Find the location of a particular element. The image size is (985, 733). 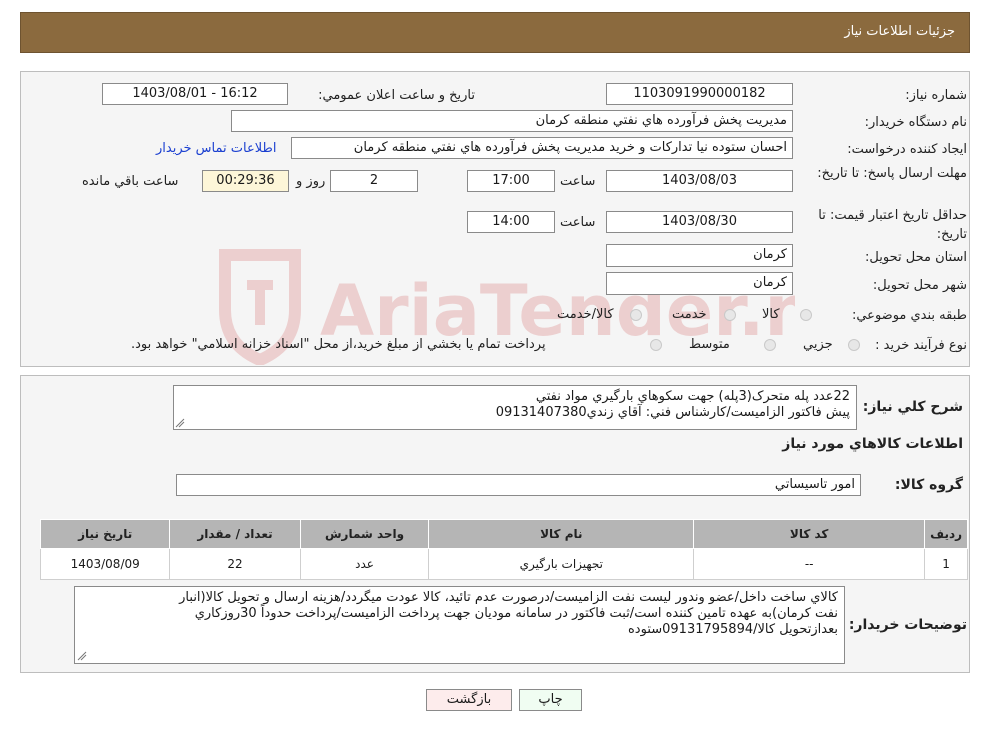

buyer-org-label: نام دستگاه خريدار: is located at coordinates (915, 122).